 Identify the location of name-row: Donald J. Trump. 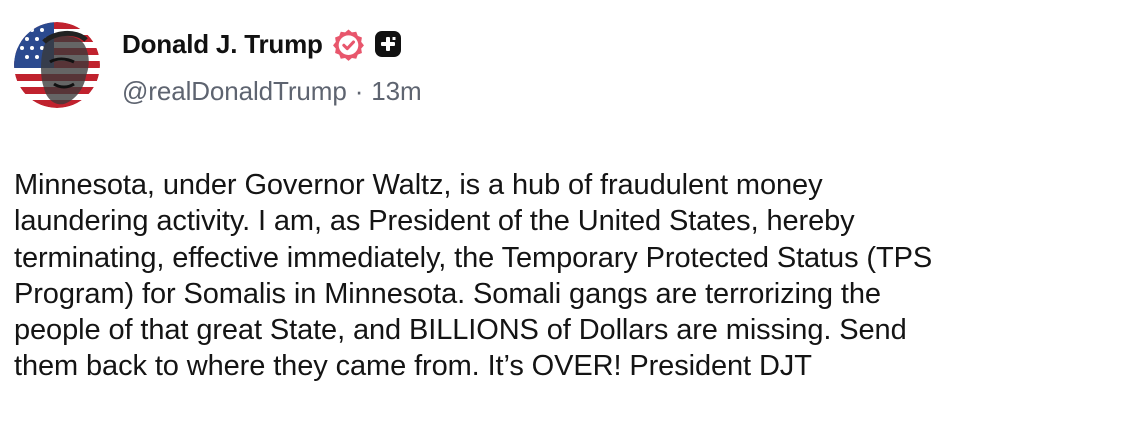
(272, 44).